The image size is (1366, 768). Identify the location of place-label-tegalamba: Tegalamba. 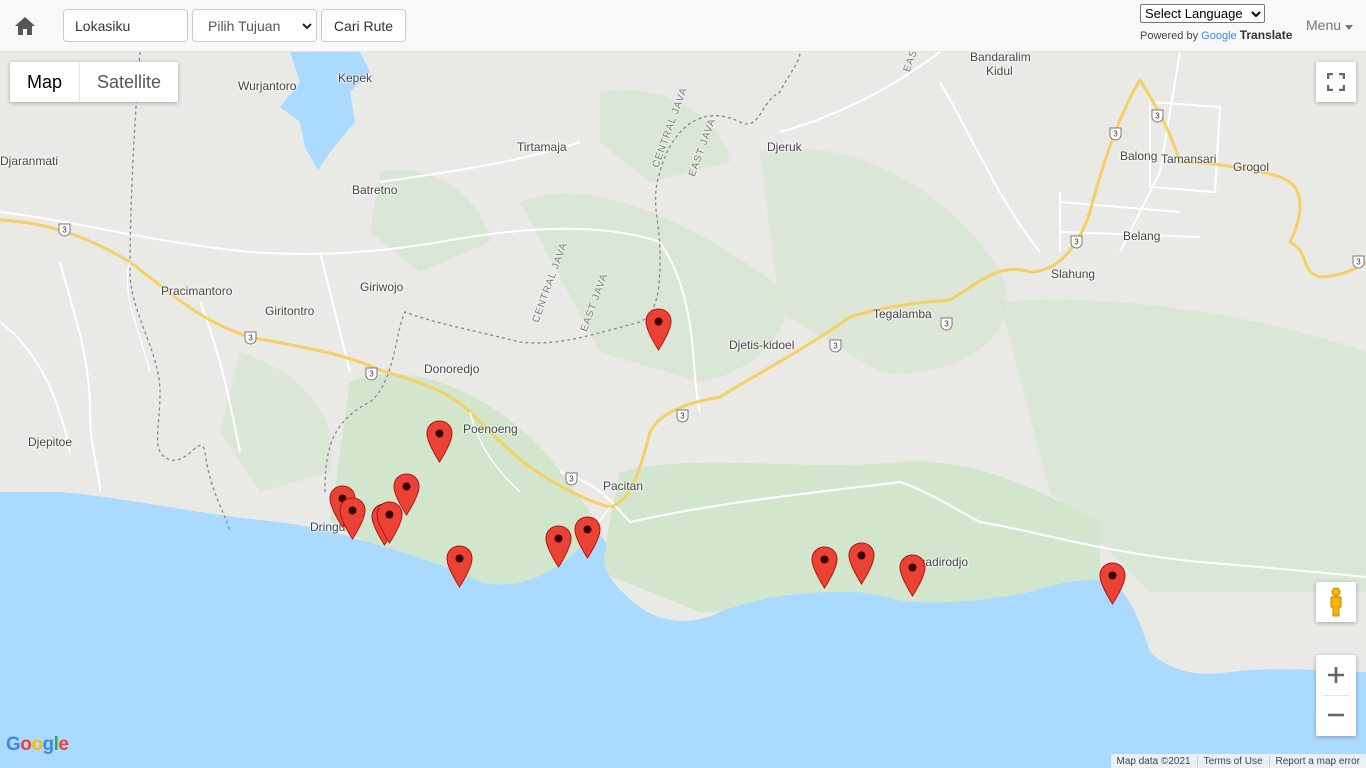
(902, 314).